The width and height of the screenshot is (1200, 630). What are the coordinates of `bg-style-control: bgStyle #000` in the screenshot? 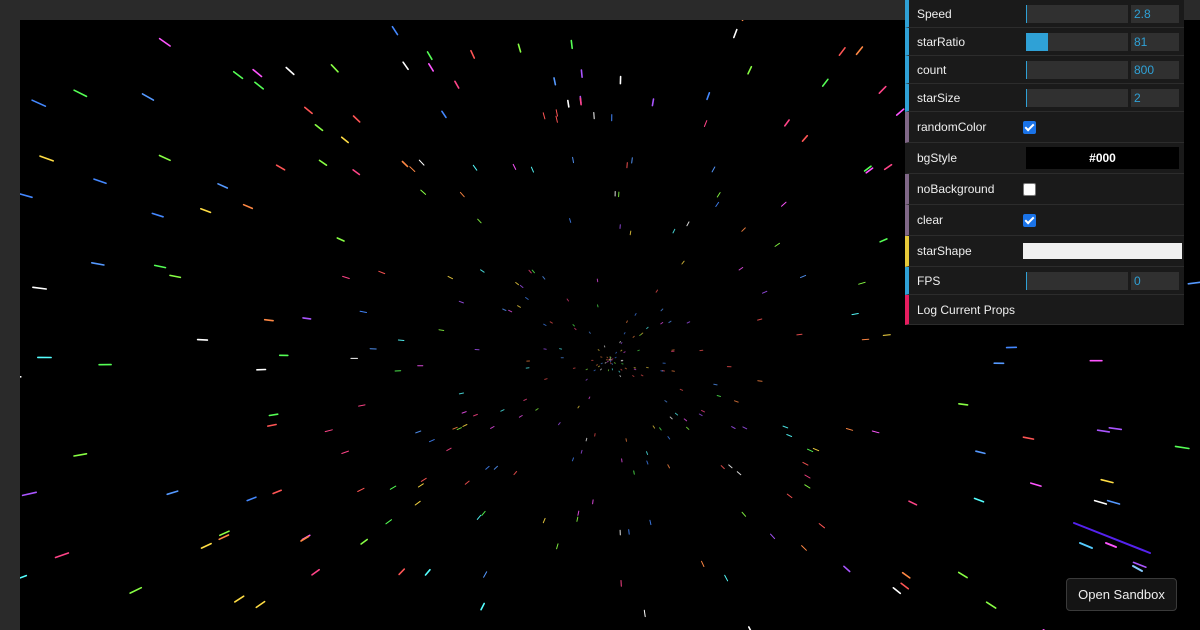 It's located at (1044, 158).